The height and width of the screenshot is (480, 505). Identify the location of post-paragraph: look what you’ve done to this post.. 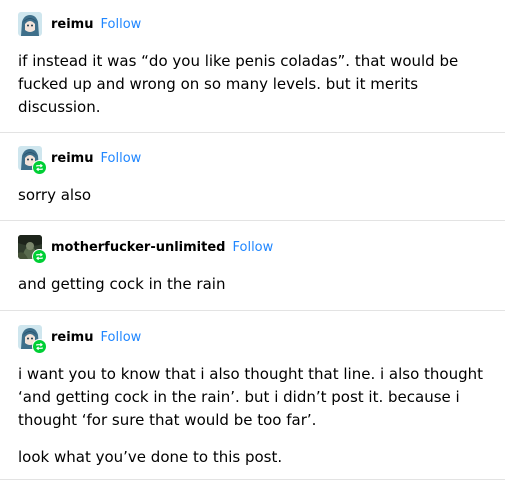
(150, 457).